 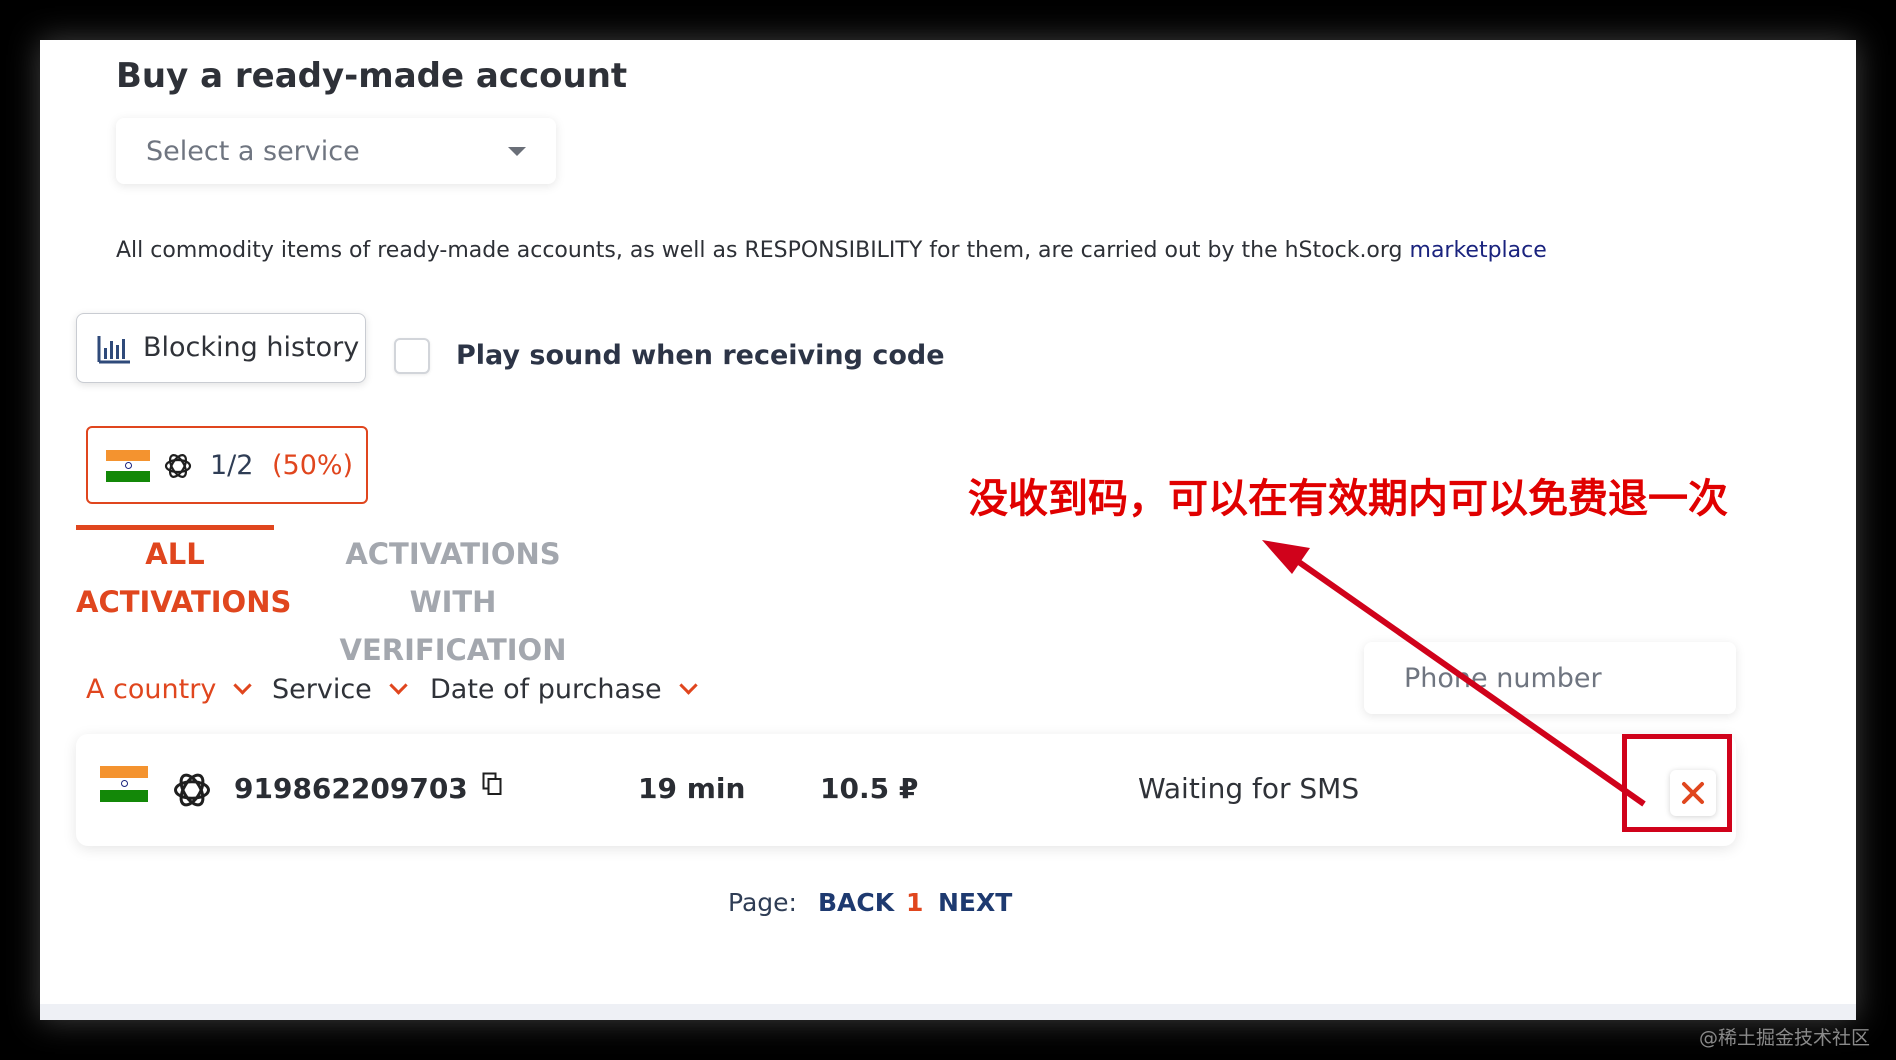 I want to click on tab-ver-line2: WITH VERIFICATION, so click(x=453, y=626).